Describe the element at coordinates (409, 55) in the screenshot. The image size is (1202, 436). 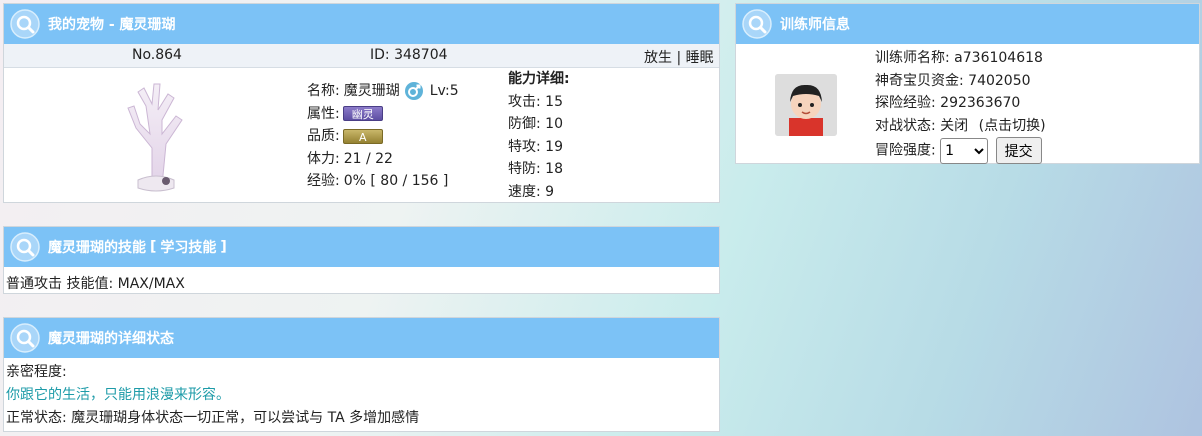
I see `pet-id: ID: 348704` at that location.